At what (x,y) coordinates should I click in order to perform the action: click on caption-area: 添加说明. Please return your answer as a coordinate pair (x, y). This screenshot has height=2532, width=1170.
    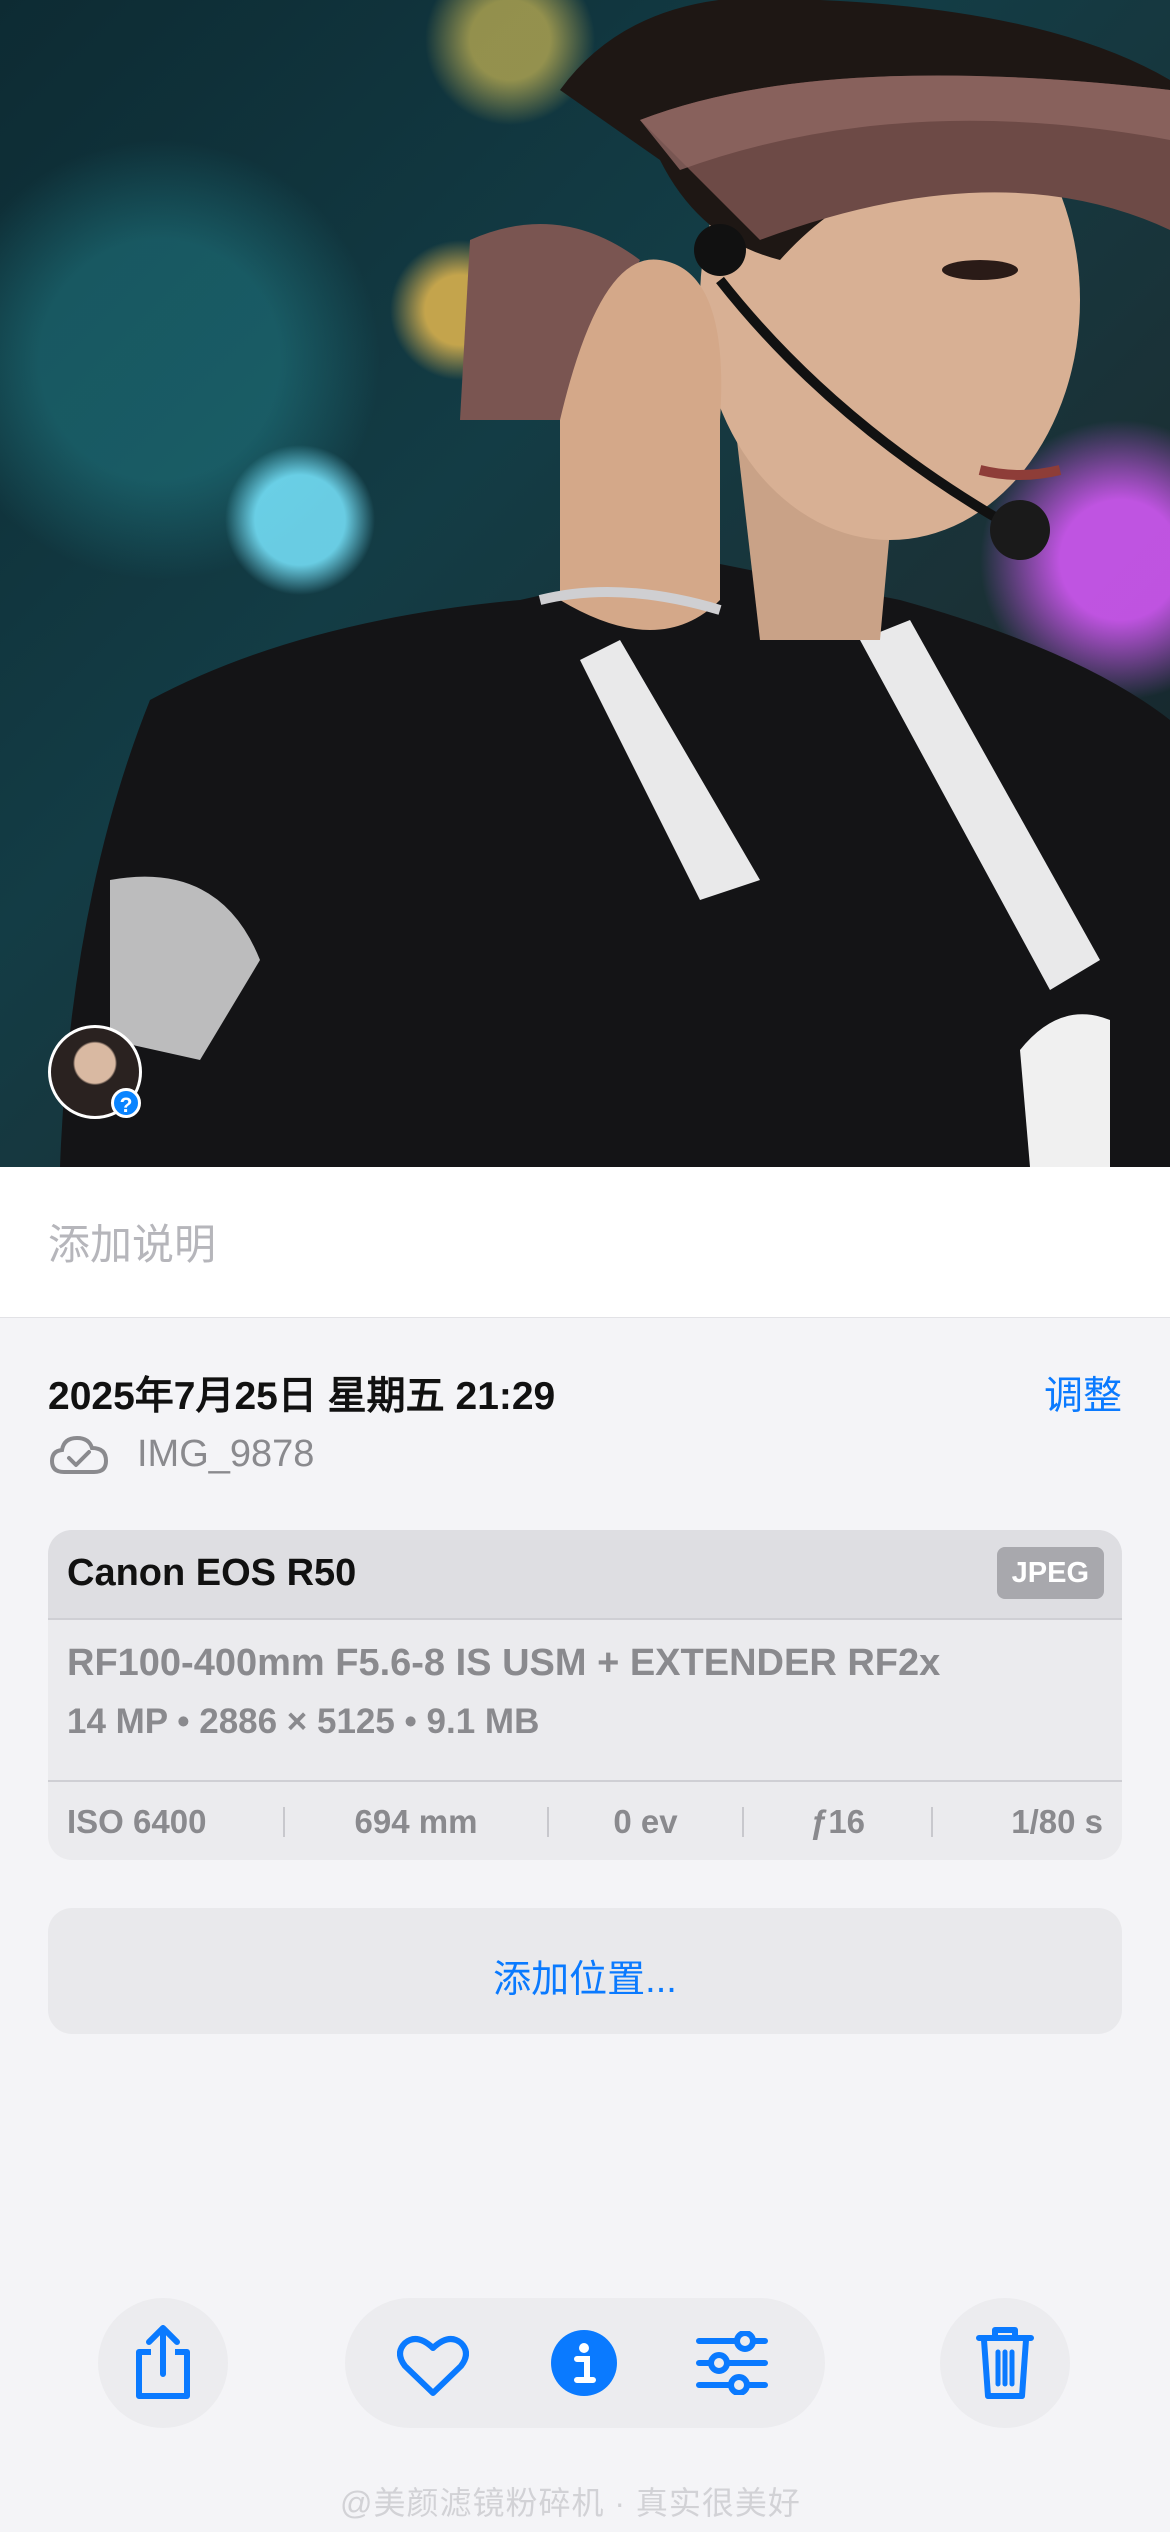
    Looking at the image, I should click on (585, 1242).